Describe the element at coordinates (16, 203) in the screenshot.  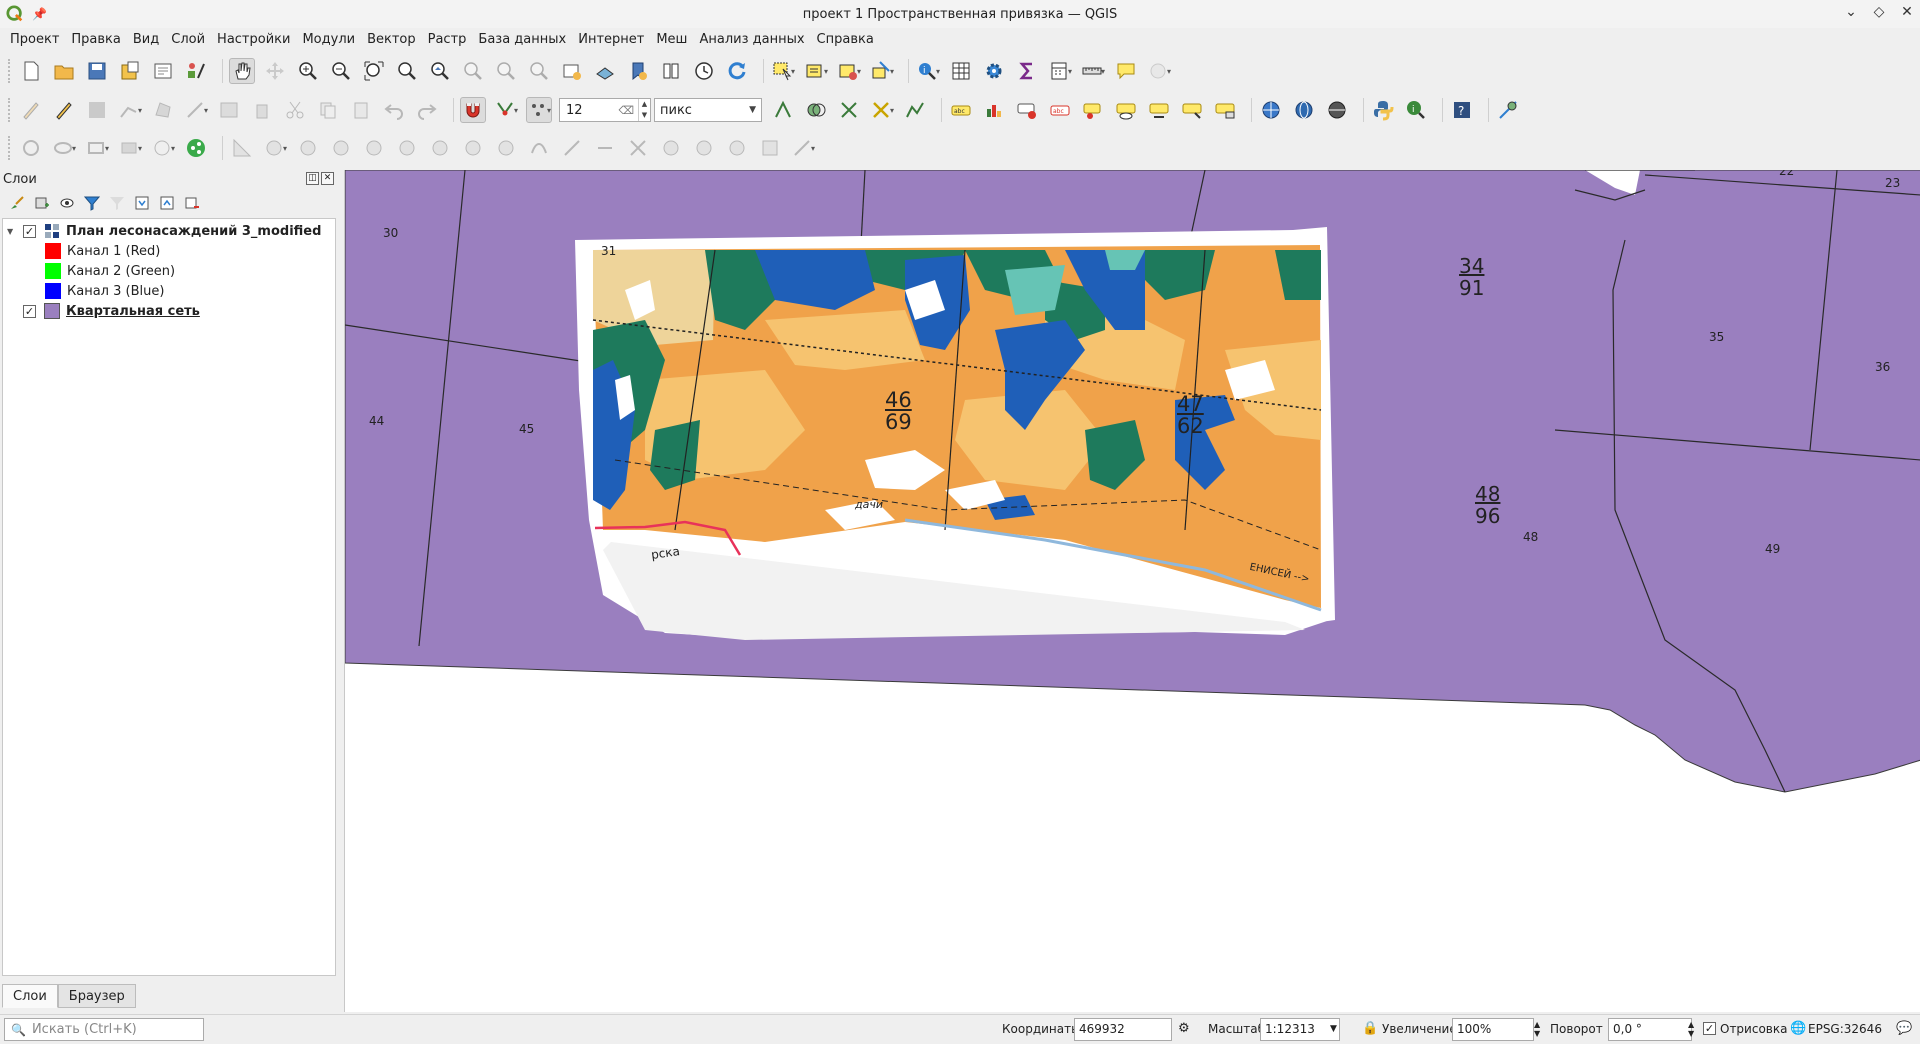
I see `open-layer-styling-button` at that location.